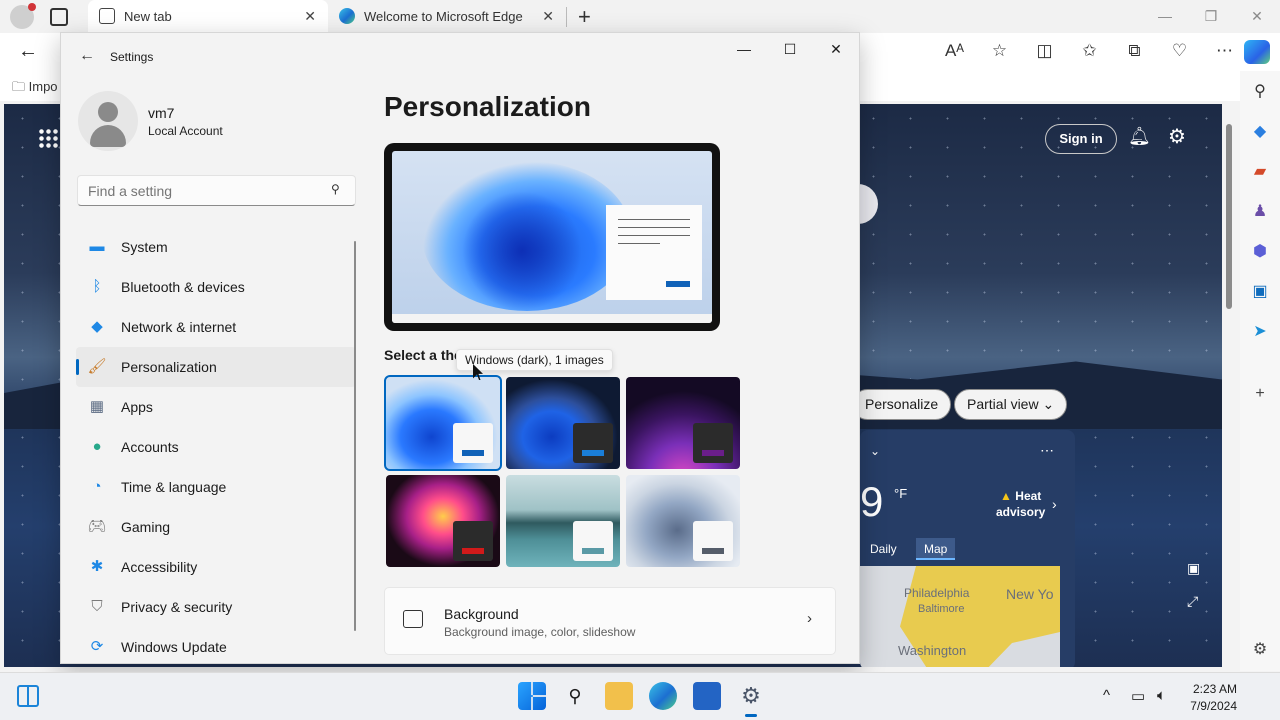  What do you see at coordinates (1106, 695) in the screenshot?
I see `chevron-up-icon: ^` at bounding box center [1106, 695].